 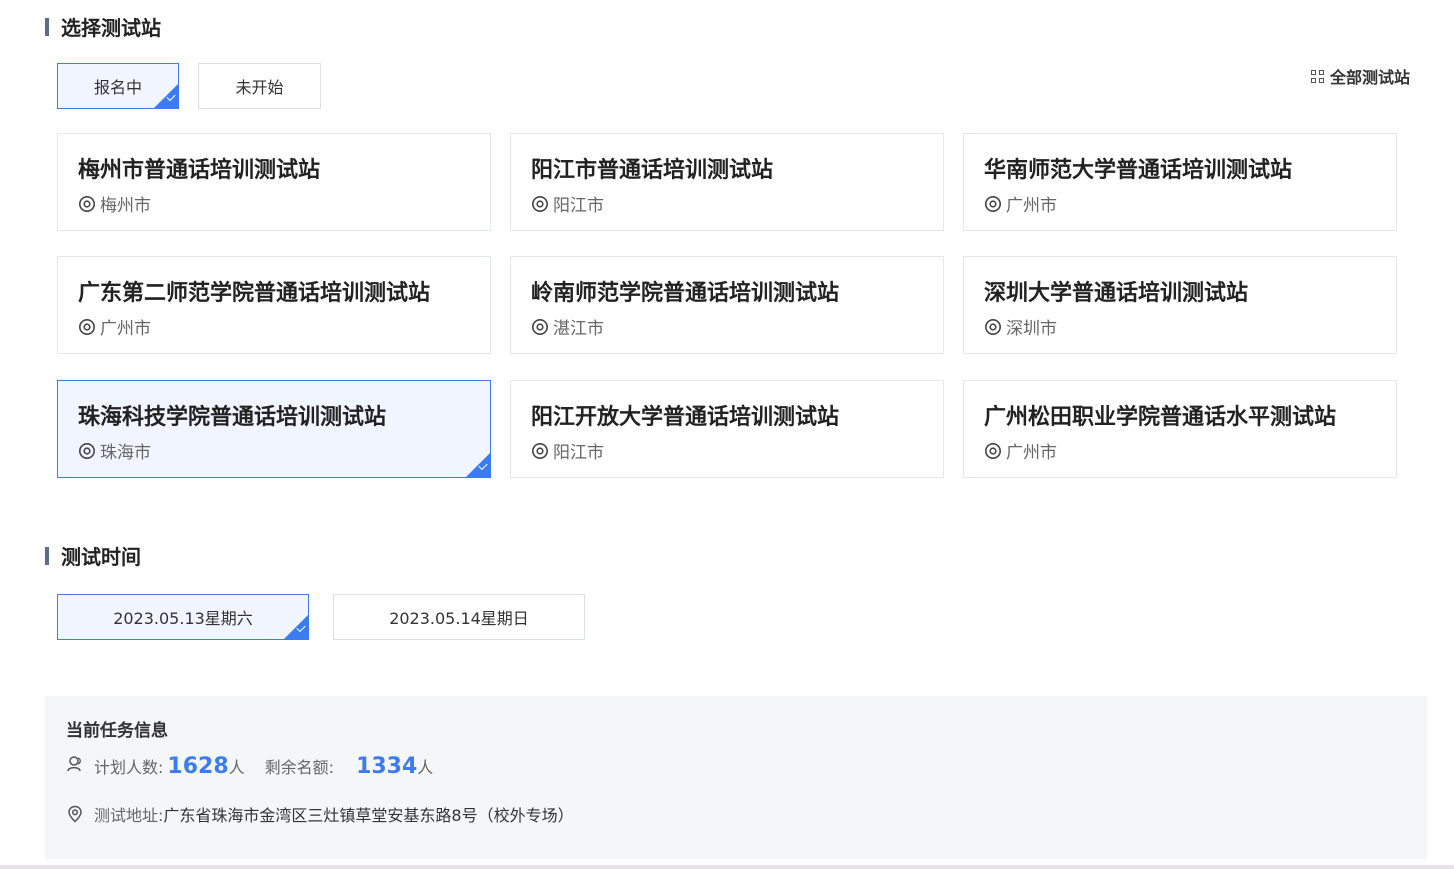 What do you see at coordinates (74, 764) in the screenshot?
I see `users-icon` at bounding box center [74, 764].